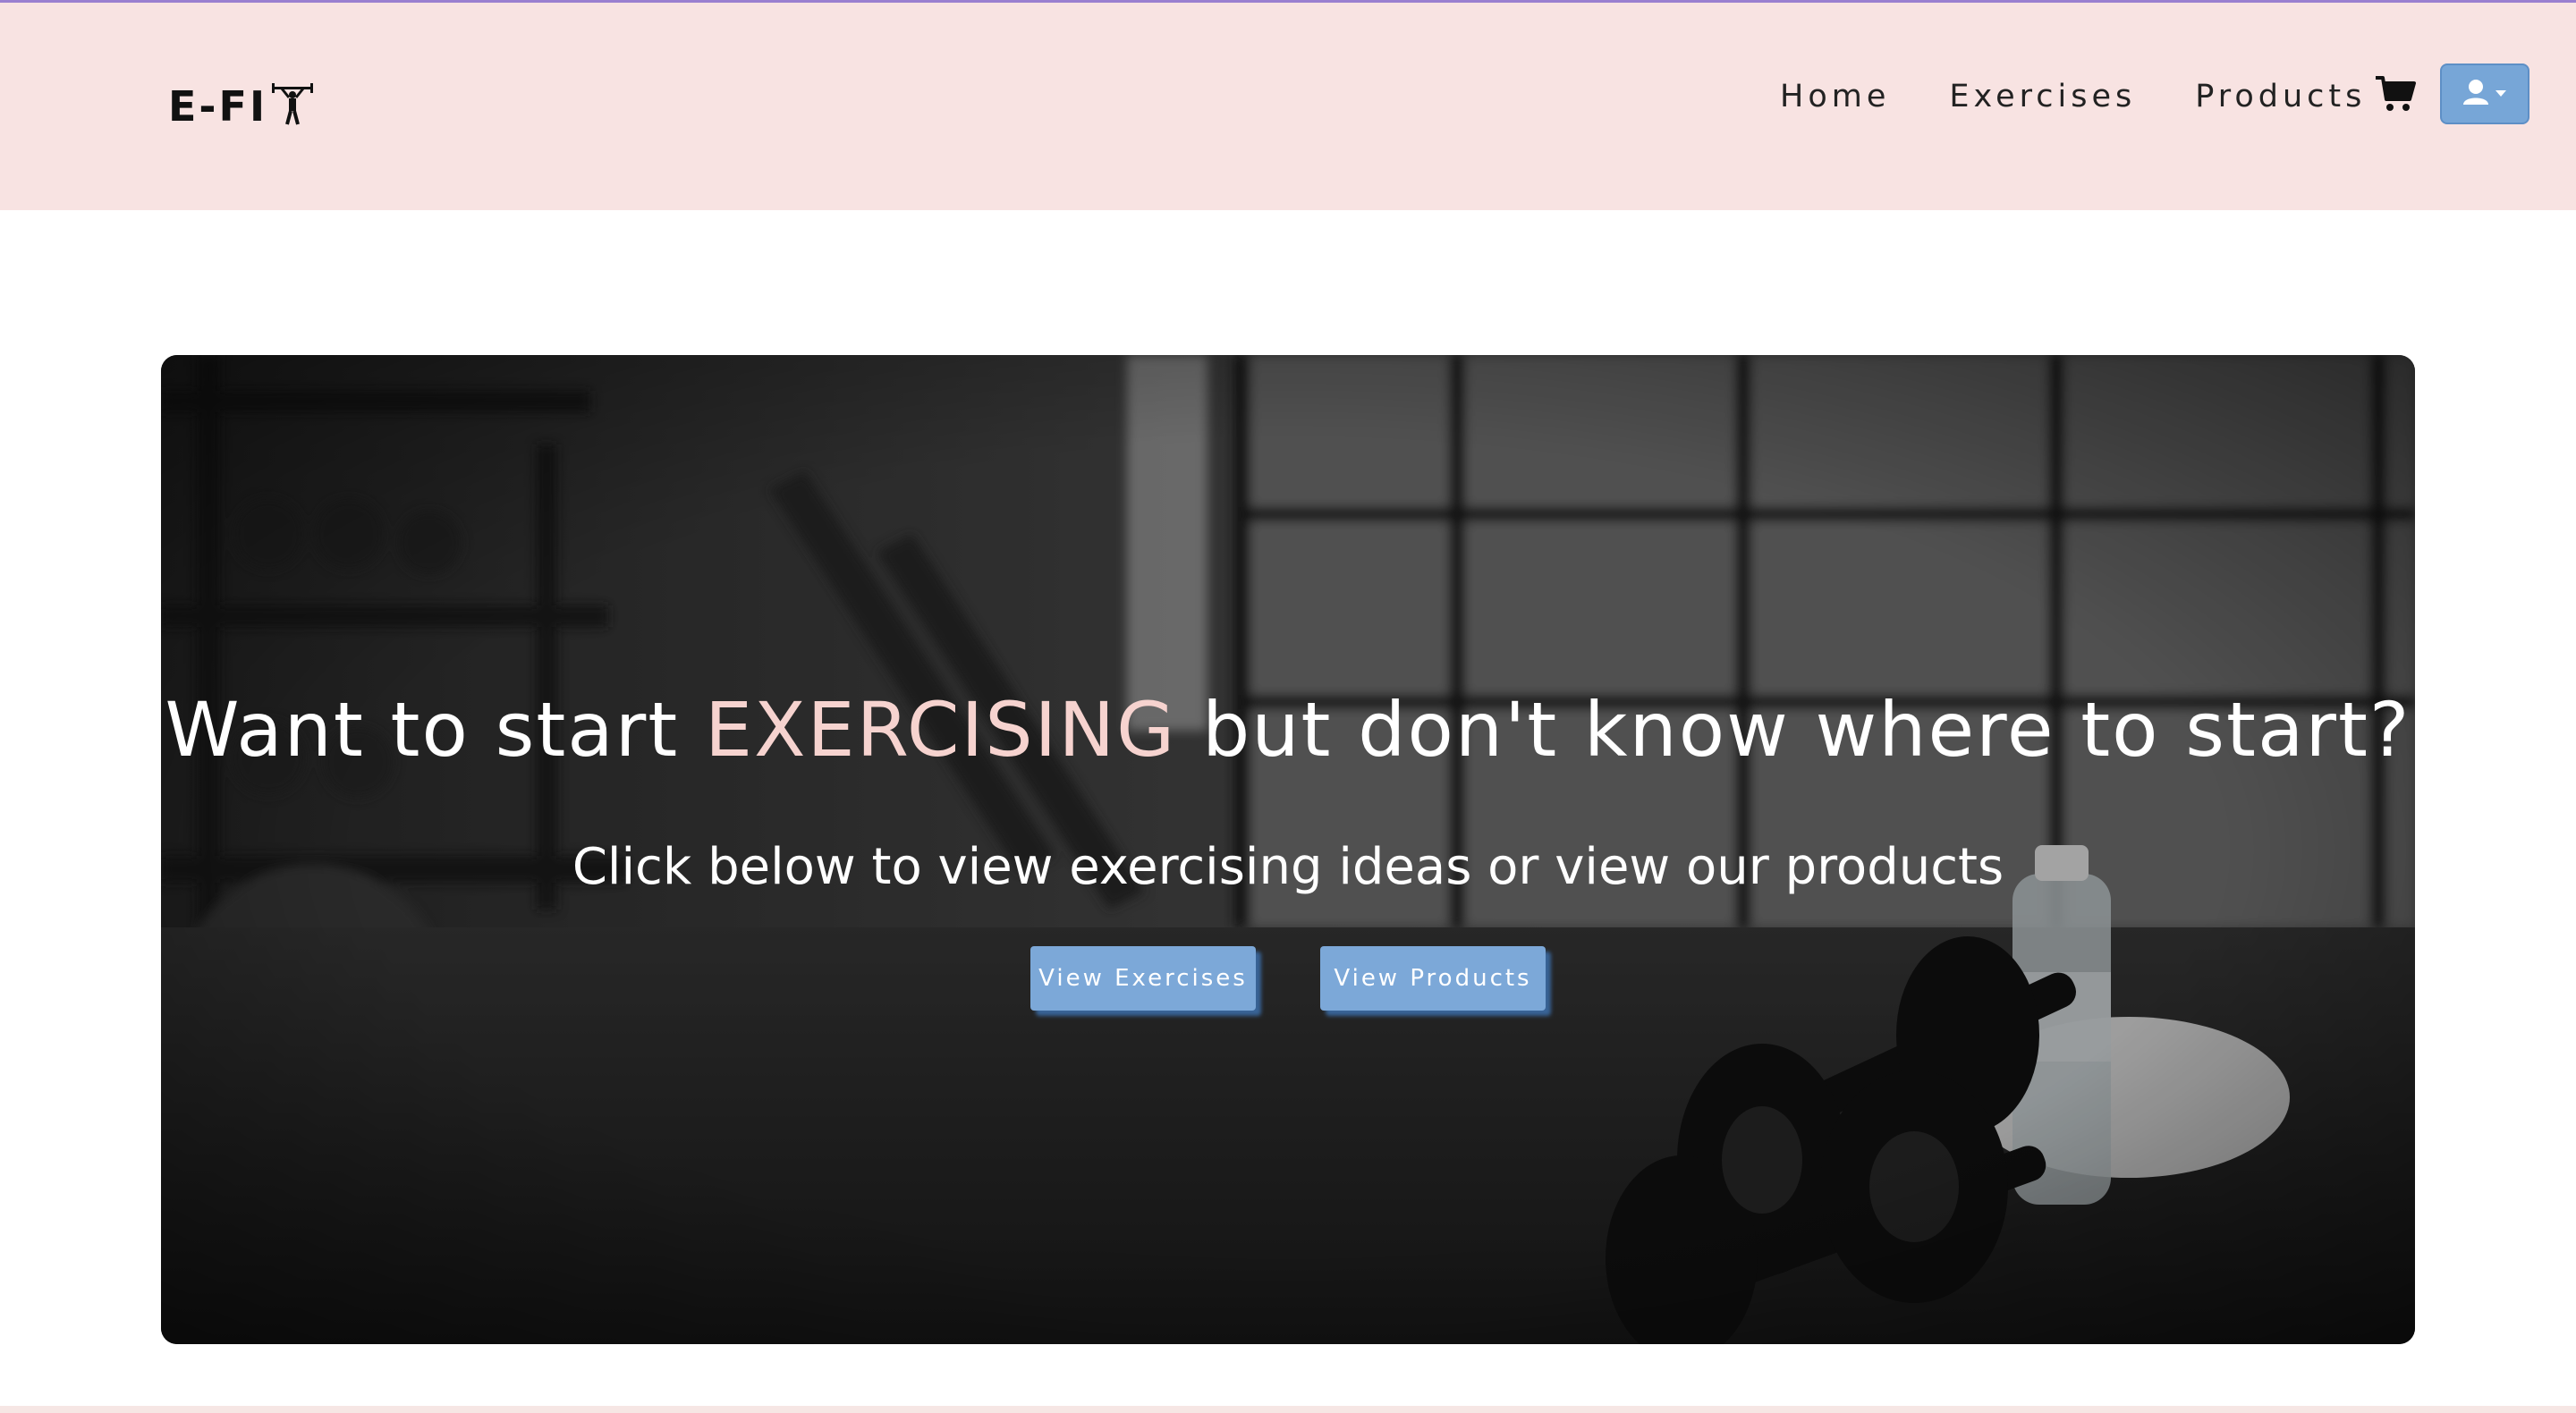  What do you see at coordinates (218, 106) in the screenshot?
I see `brand-text: E-FI` at bounding box center [218, 106].